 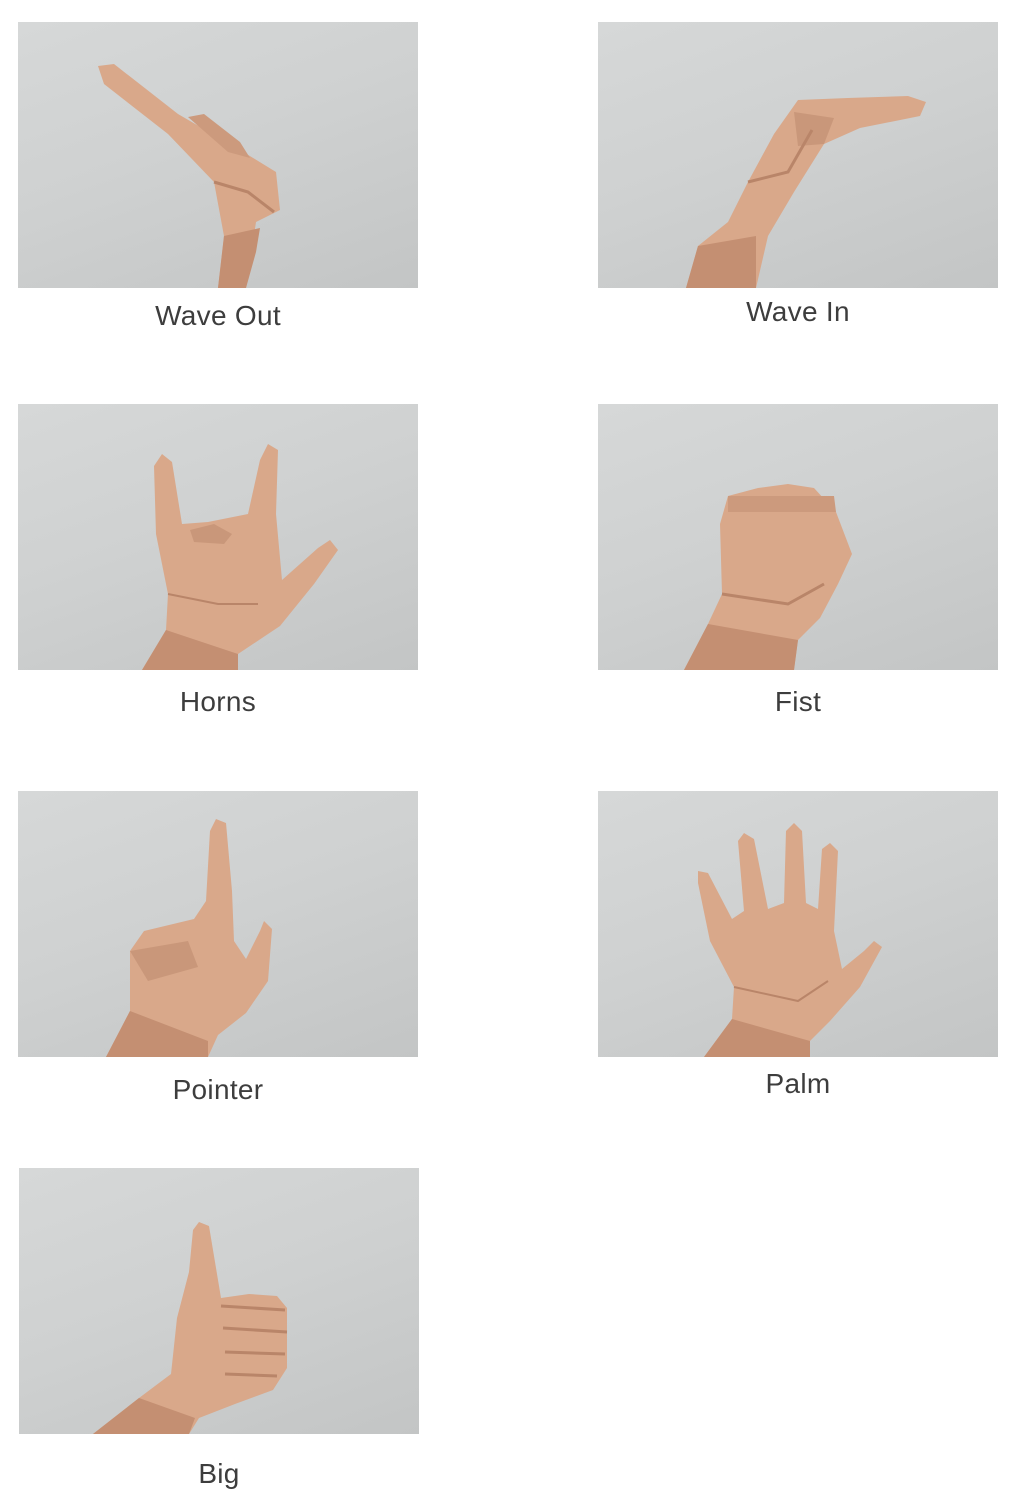 What do you see at coordinates (798, 1083) in the screenshot?
I see `palm-caption: Palm` at bounding box center [798, 1083].